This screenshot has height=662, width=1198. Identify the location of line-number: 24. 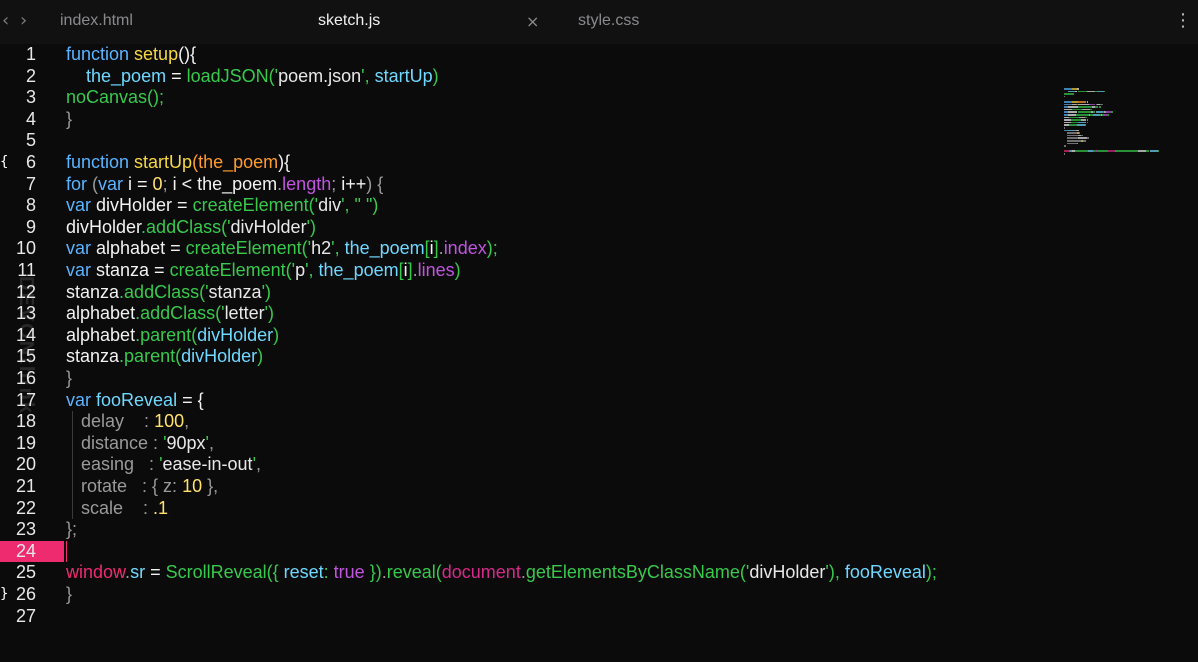
(25, 550).